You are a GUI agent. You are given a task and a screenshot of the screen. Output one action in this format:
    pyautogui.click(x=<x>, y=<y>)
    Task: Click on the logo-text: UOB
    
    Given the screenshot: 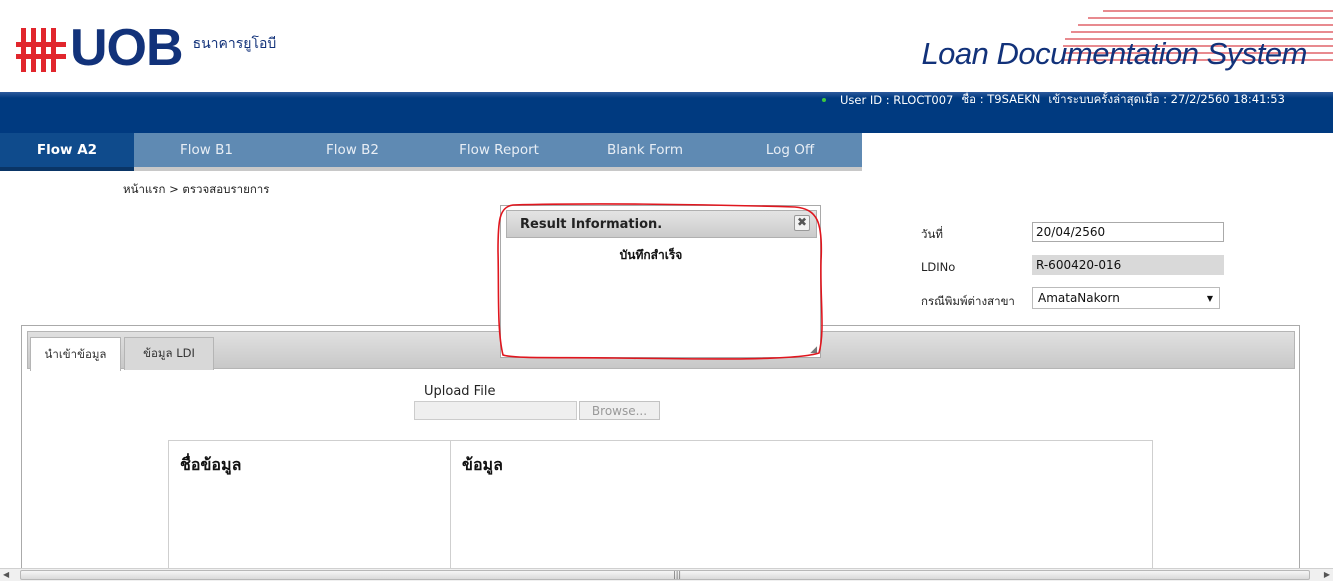 What is the action you would take?
    pyautogui.click(x=127, y=48)
    